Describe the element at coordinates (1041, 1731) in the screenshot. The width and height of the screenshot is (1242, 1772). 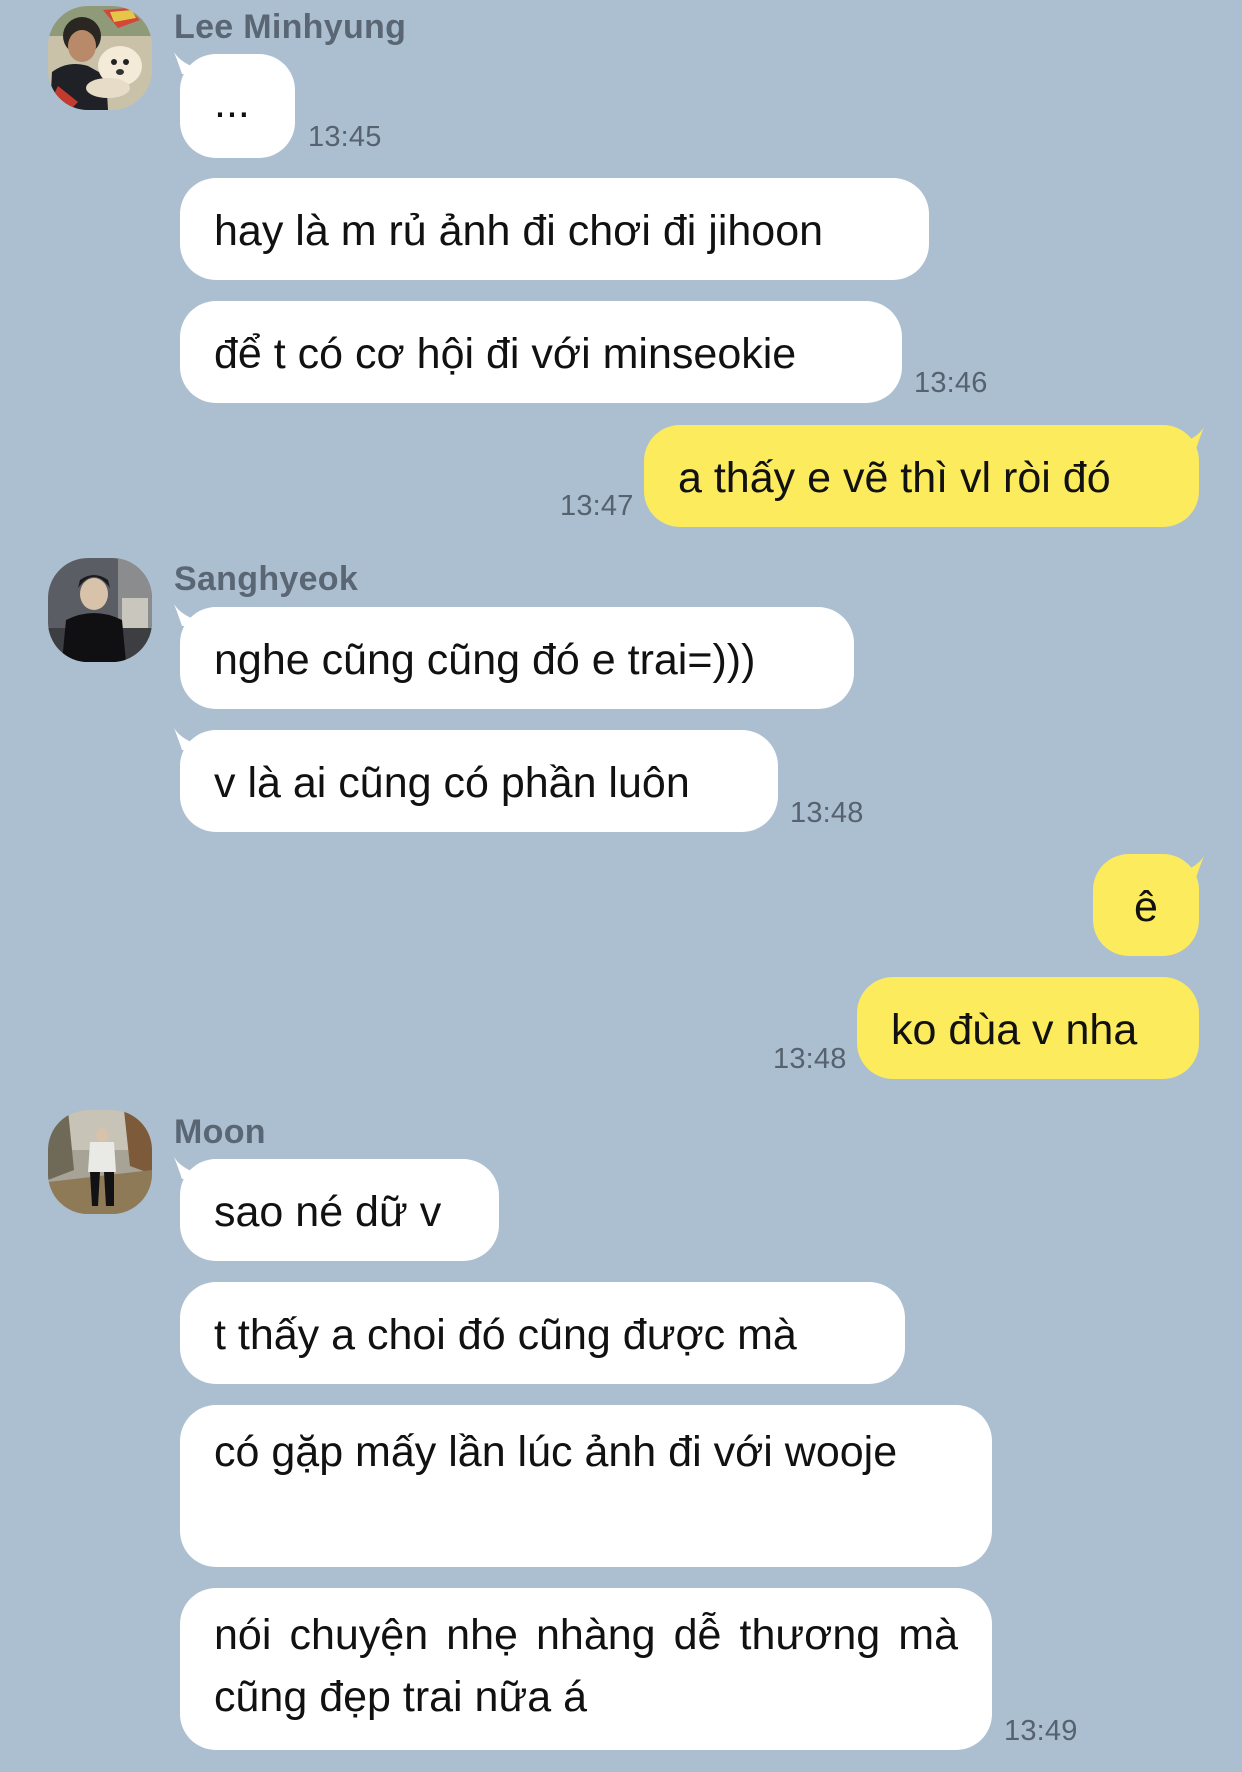
I see `message-timestamp: 13:49` at that location.